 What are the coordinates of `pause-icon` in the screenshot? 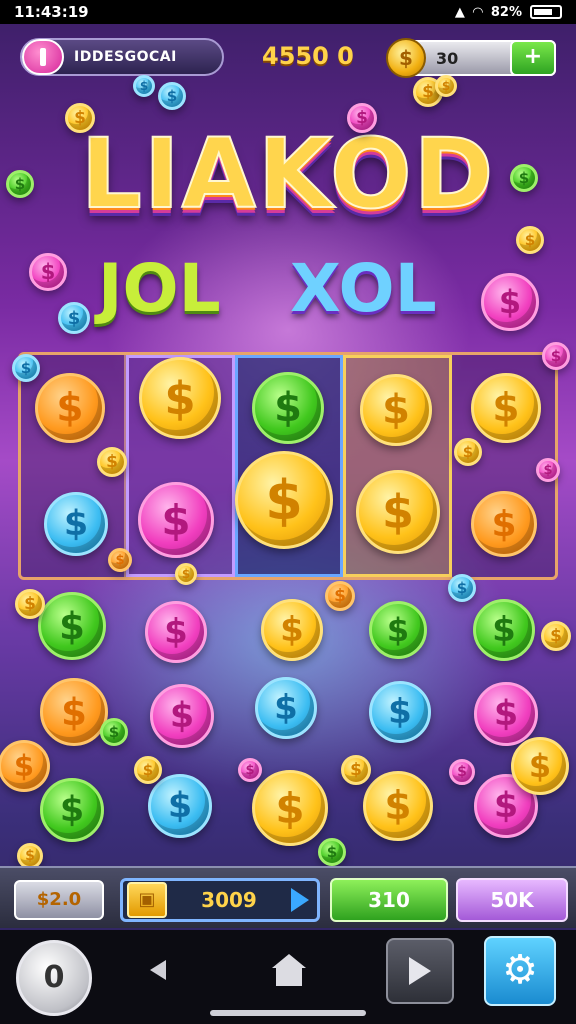 It's located at (43, 57).